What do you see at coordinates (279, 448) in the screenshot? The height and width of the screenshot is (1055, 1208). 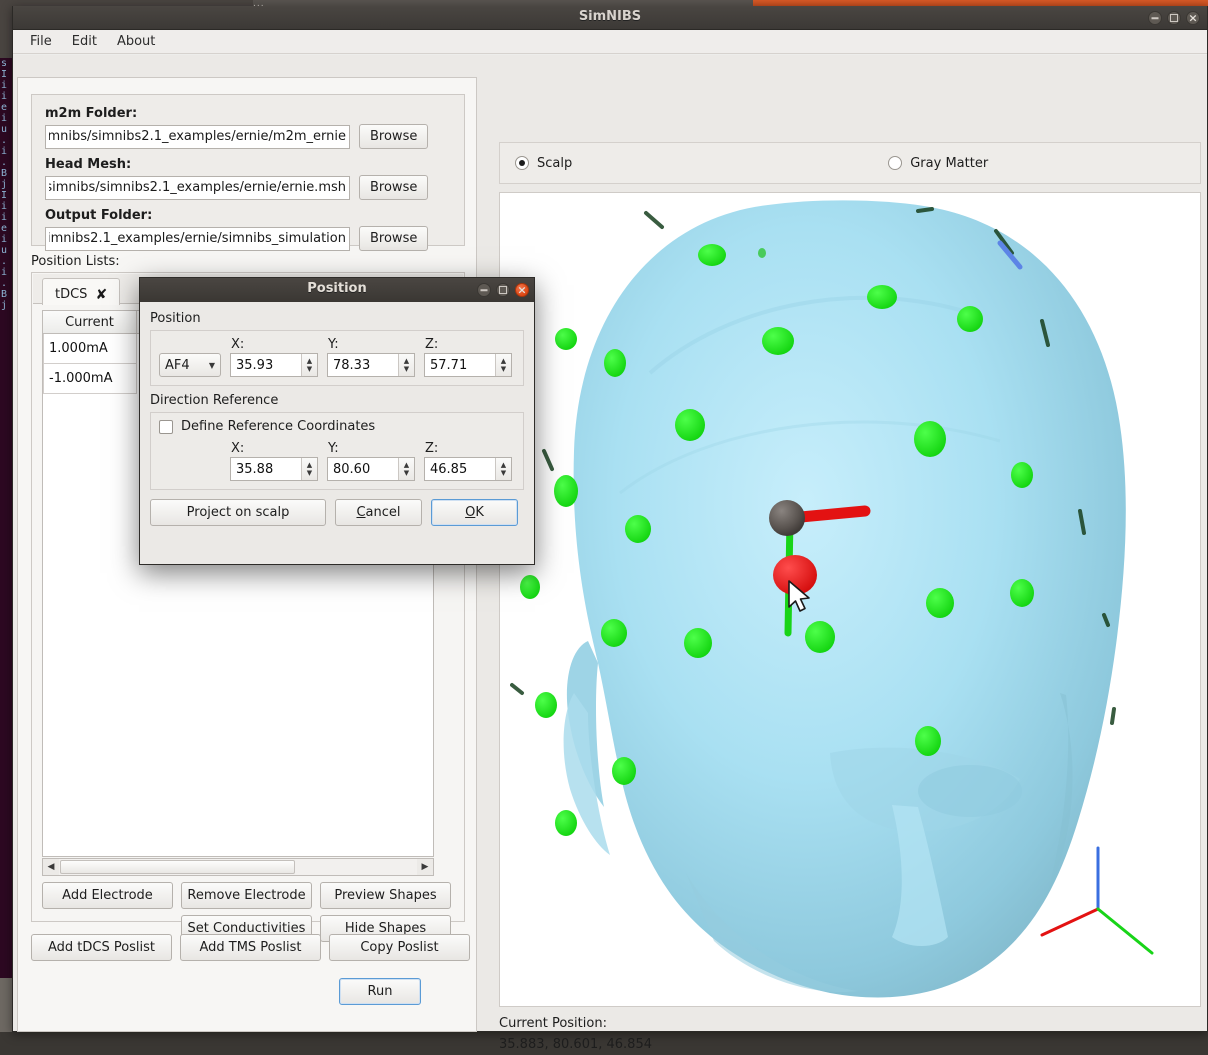 I see `reference-x-label: X:` at bounding box center [279, 448].